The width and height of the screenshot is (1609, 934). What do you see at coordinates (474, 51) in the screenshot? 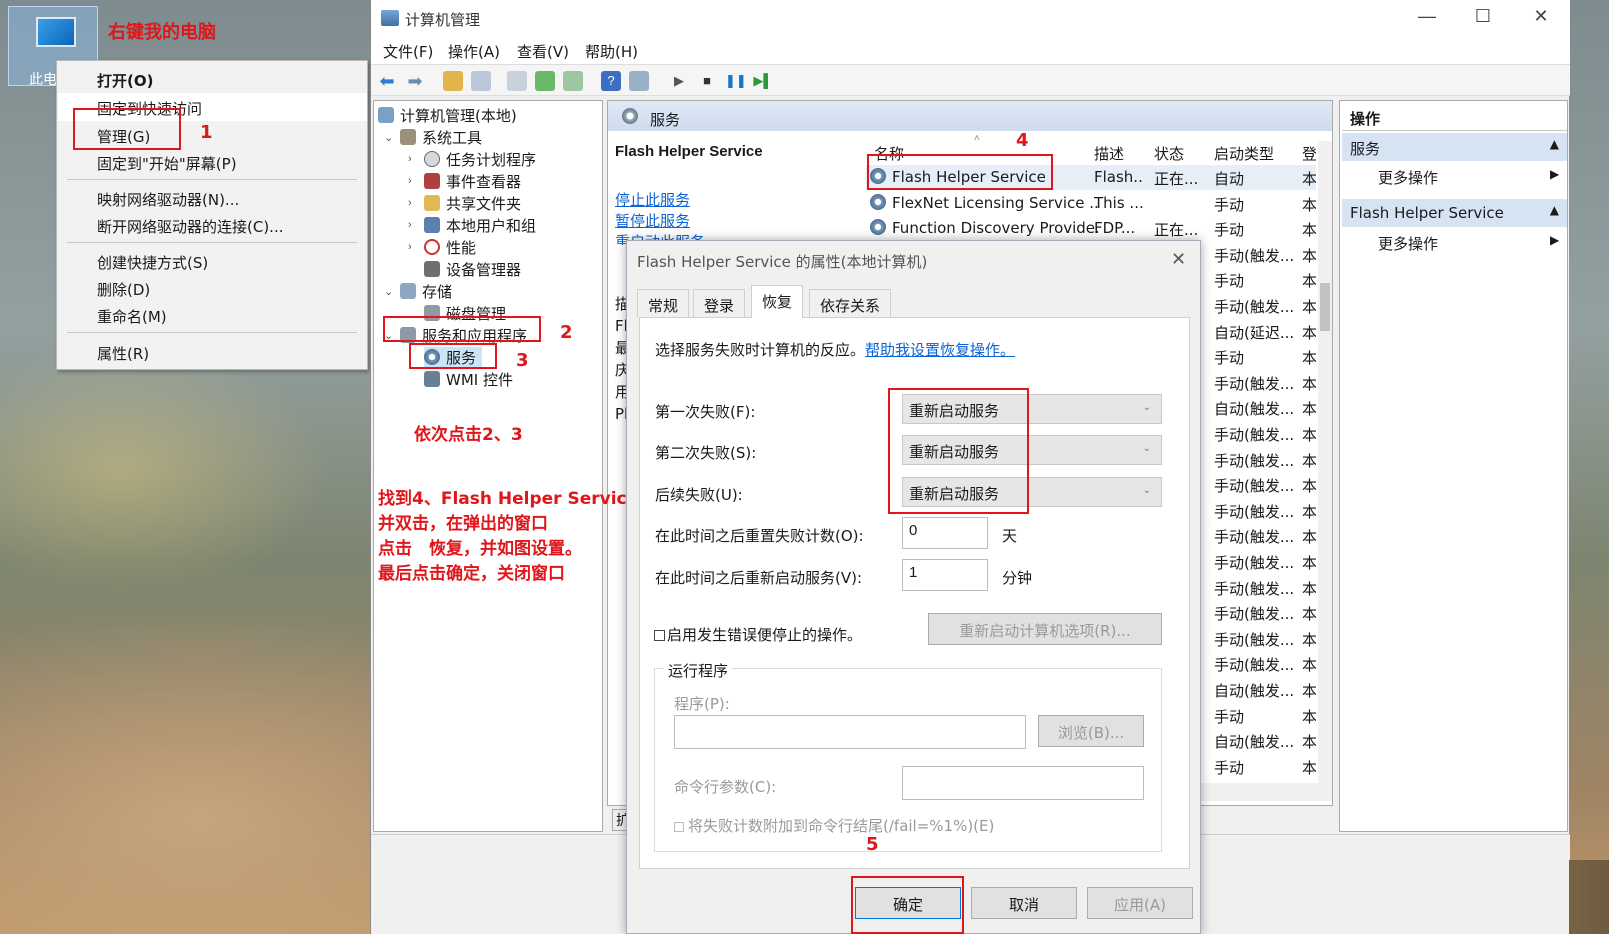
I see `menu-action: 操作(A)` at bounding box center [474, 51].